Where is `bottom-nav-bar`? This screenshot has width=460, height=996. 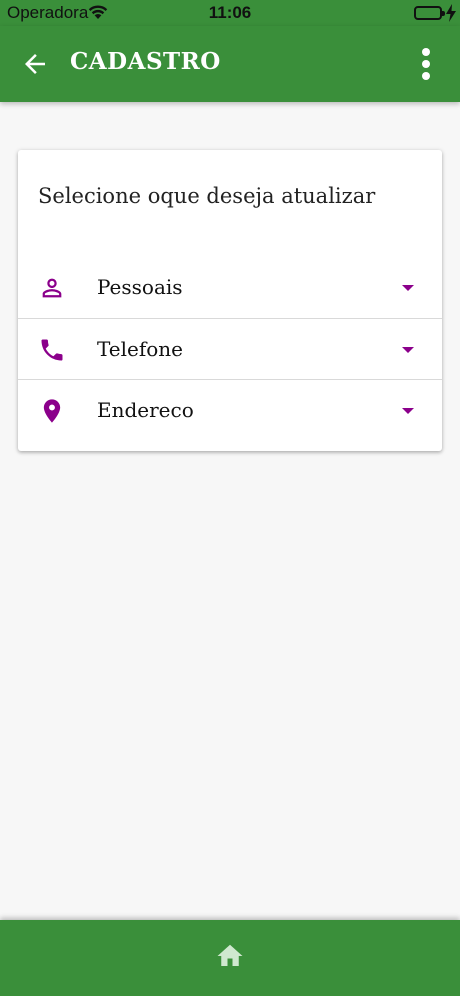 bottom-nav-bar is located at coordinates (230, 958).